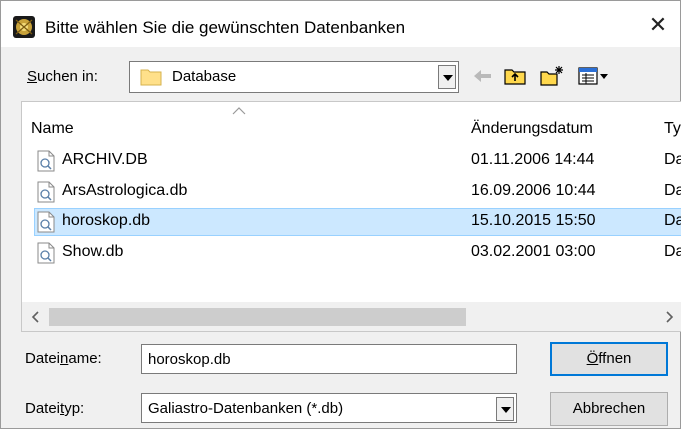 The width and height of the screenshot is (681, 429). I want to click on filetype-combobox: Galiastro-Datenbanken (*.db), so click(329, 408).